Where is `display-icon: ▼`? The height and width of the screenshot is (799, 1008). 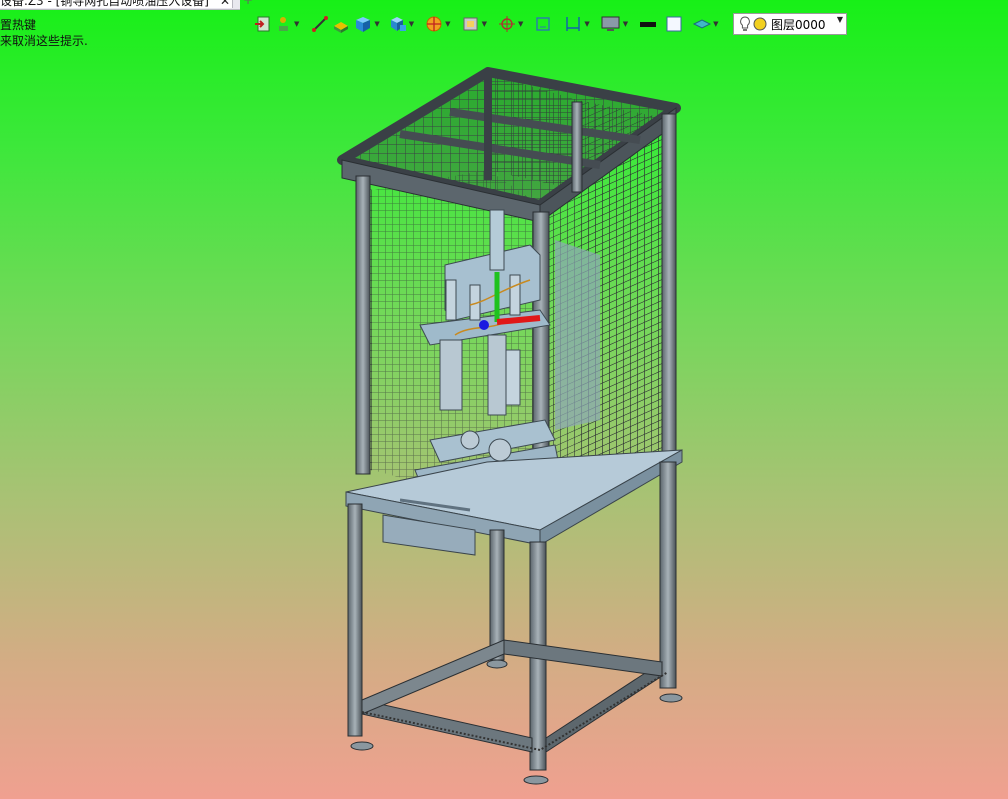 display-icon: ▼ is located at coordinates (614, 24).